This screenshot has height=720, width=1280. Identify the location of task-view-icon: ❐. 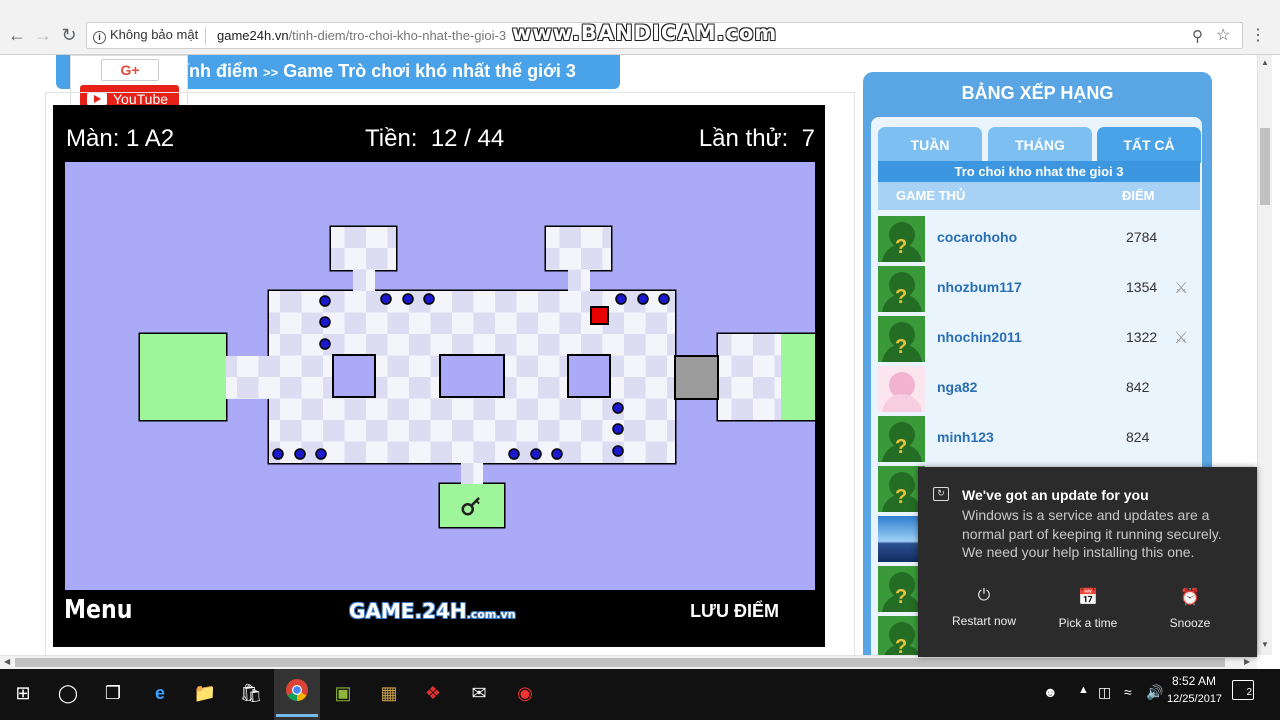
(113, 693).